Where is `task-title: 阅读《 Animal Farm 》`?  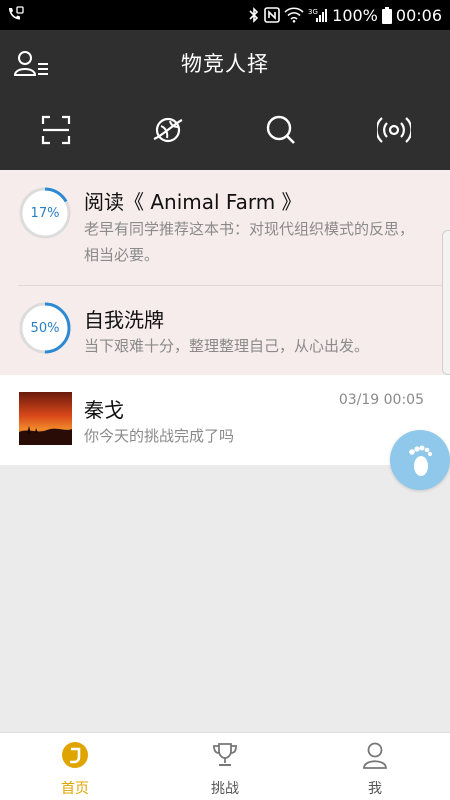
task-title: 阅读《 Animal Farm 》 is located at coordinates (193, 200).